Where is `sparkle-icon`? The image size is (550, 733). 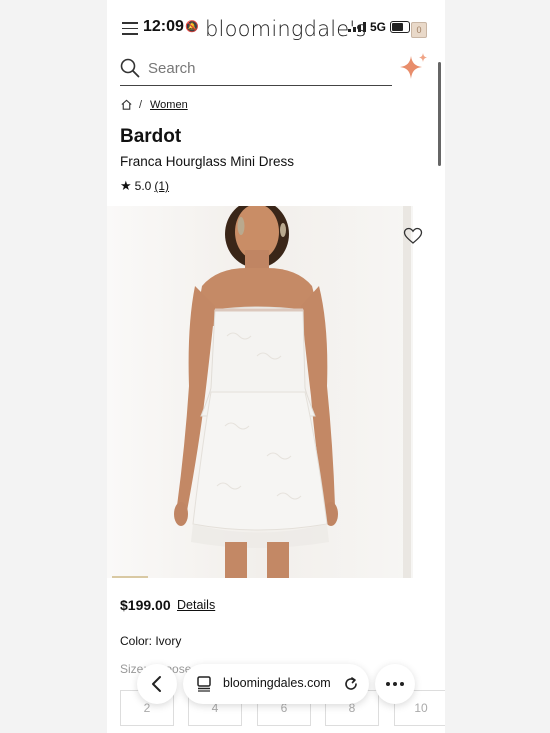
sparkle-icon is located at coordinates (414, 67).